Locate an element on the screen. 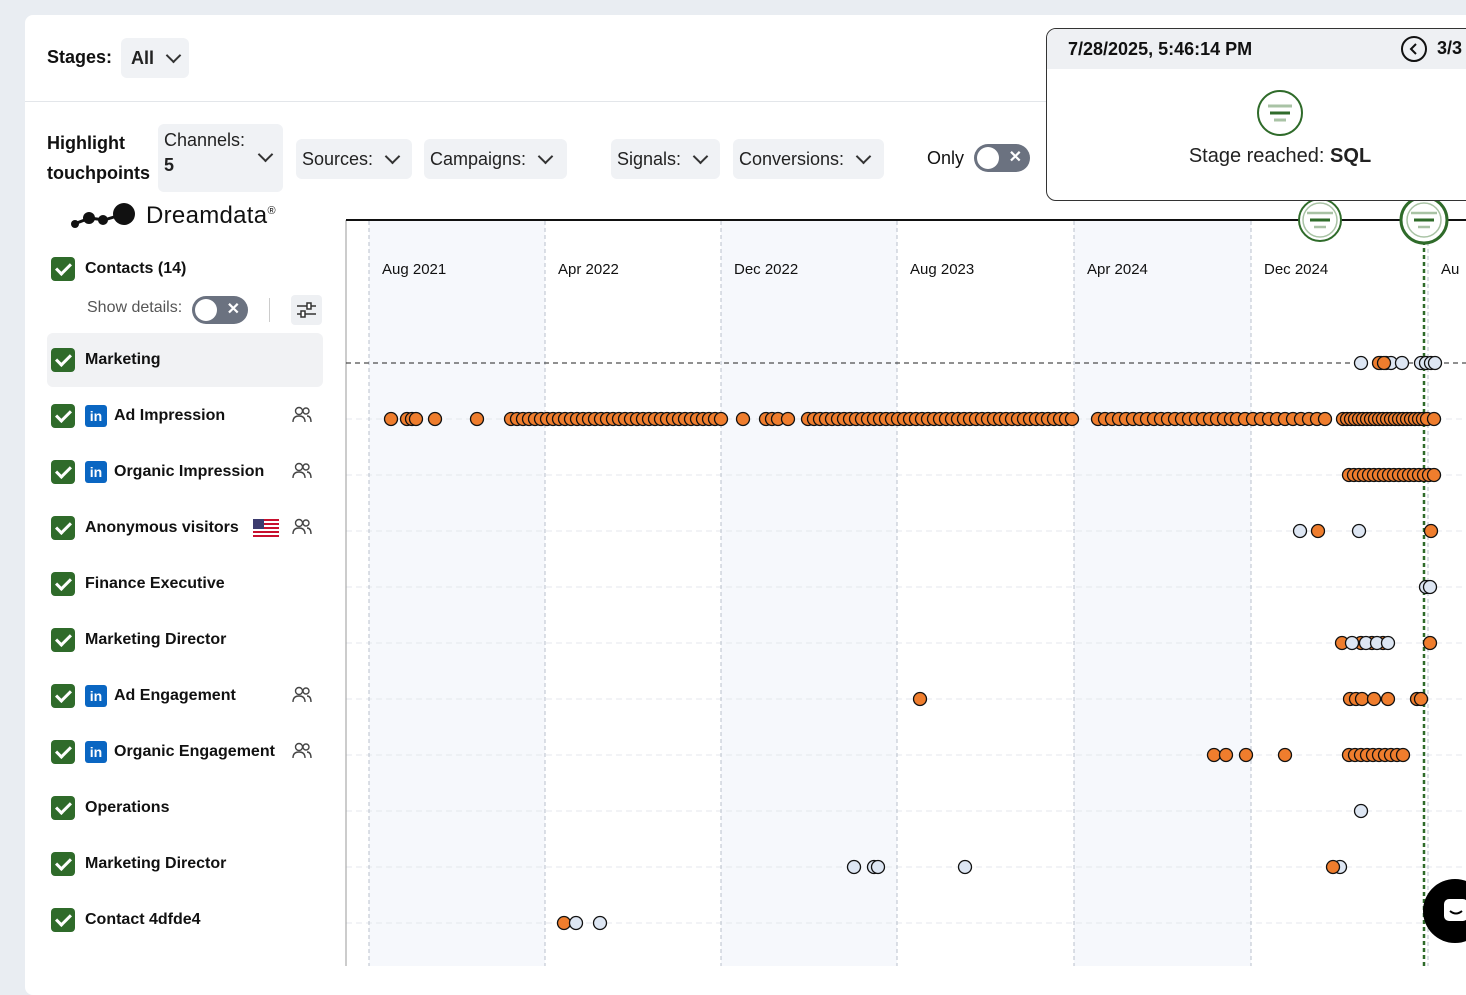 The image size is (1466, 995). chat-icon is located at coordinates (1455, 910).